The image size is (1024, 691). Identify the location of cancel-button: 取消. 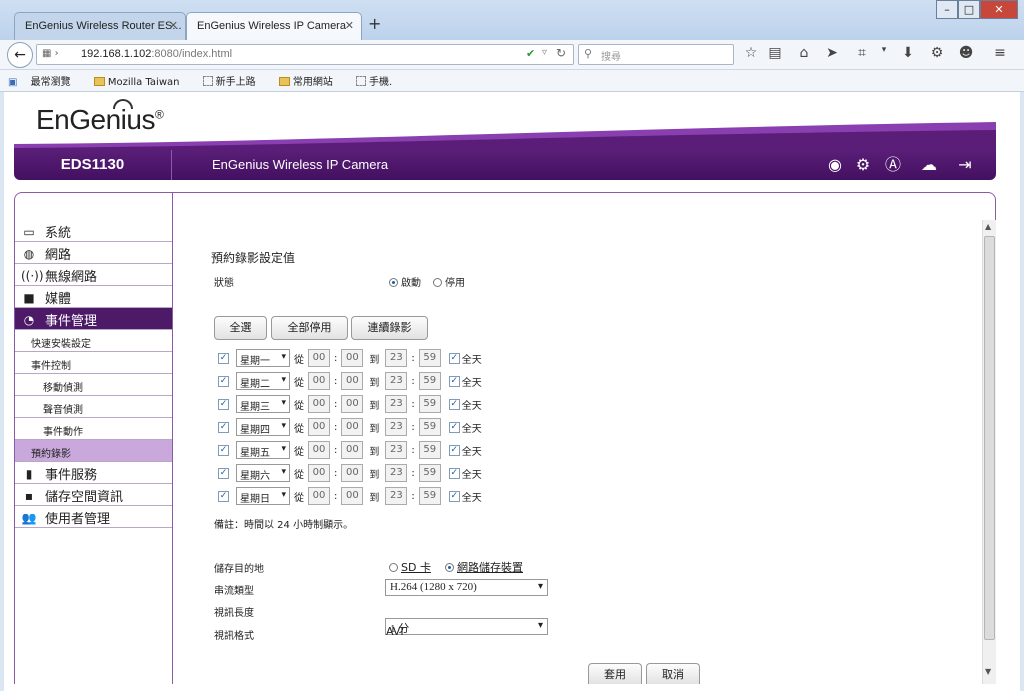
(673, 673).